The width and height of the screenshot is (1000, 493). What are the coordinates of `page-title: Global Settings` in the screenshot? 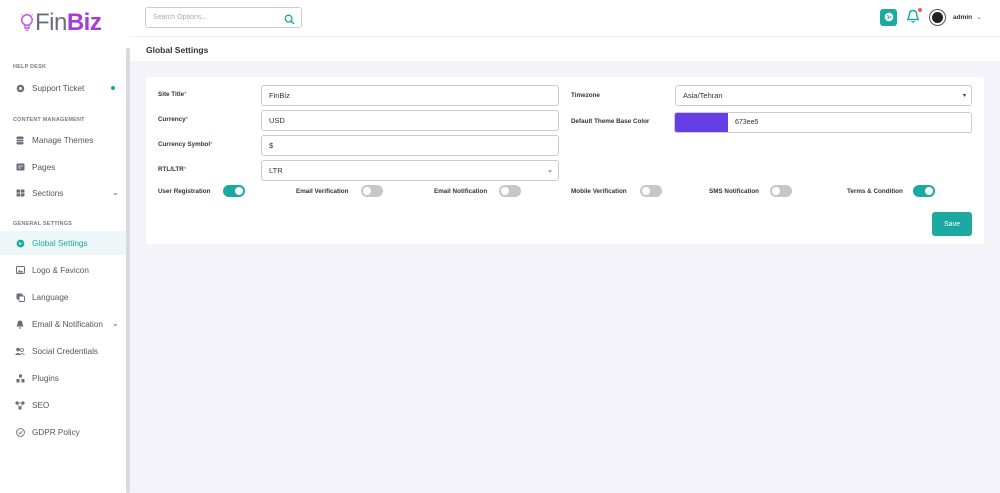 It's located at (177, 50).